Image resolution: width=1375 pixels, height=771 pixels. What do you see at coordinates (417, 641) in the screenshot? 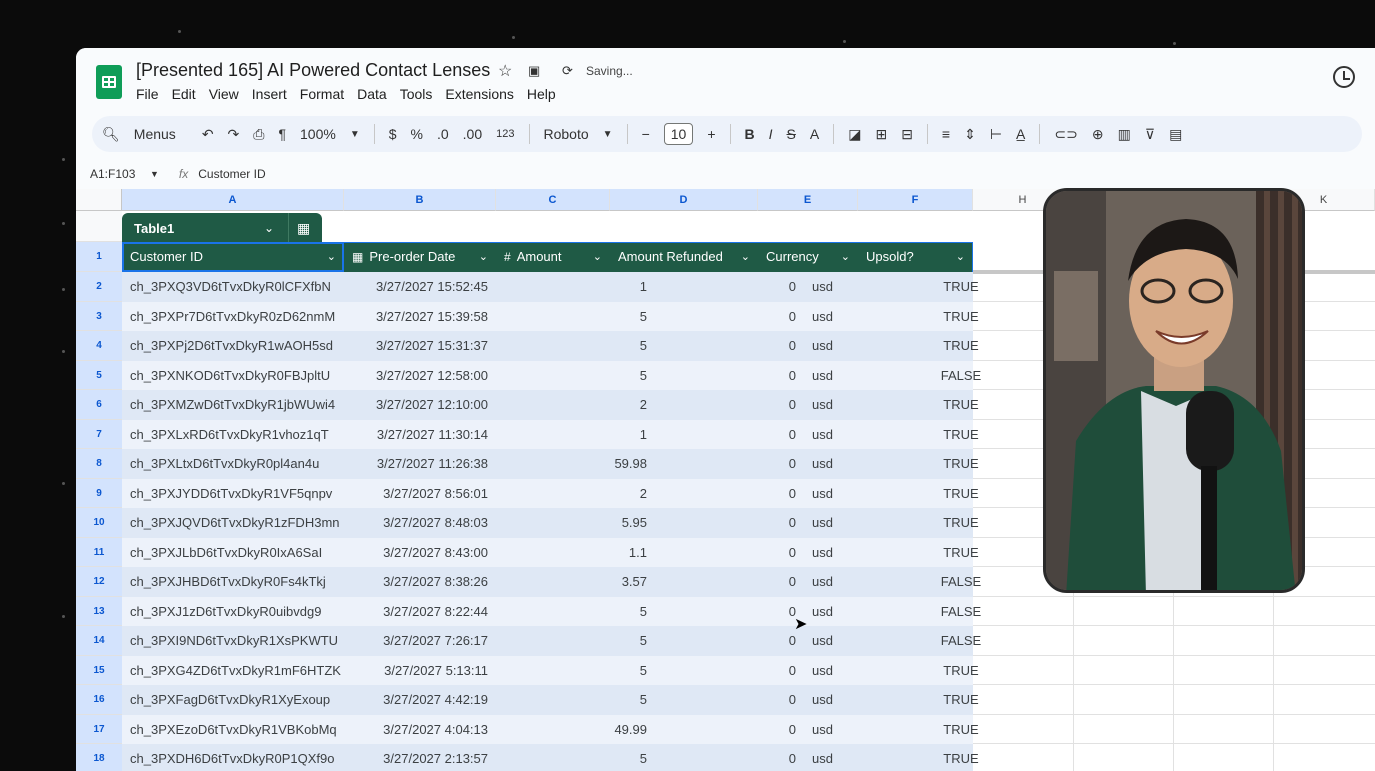
I see `cell-preorder-date: 3/27/2027 7:26:17` at bounding box center [417, 641].